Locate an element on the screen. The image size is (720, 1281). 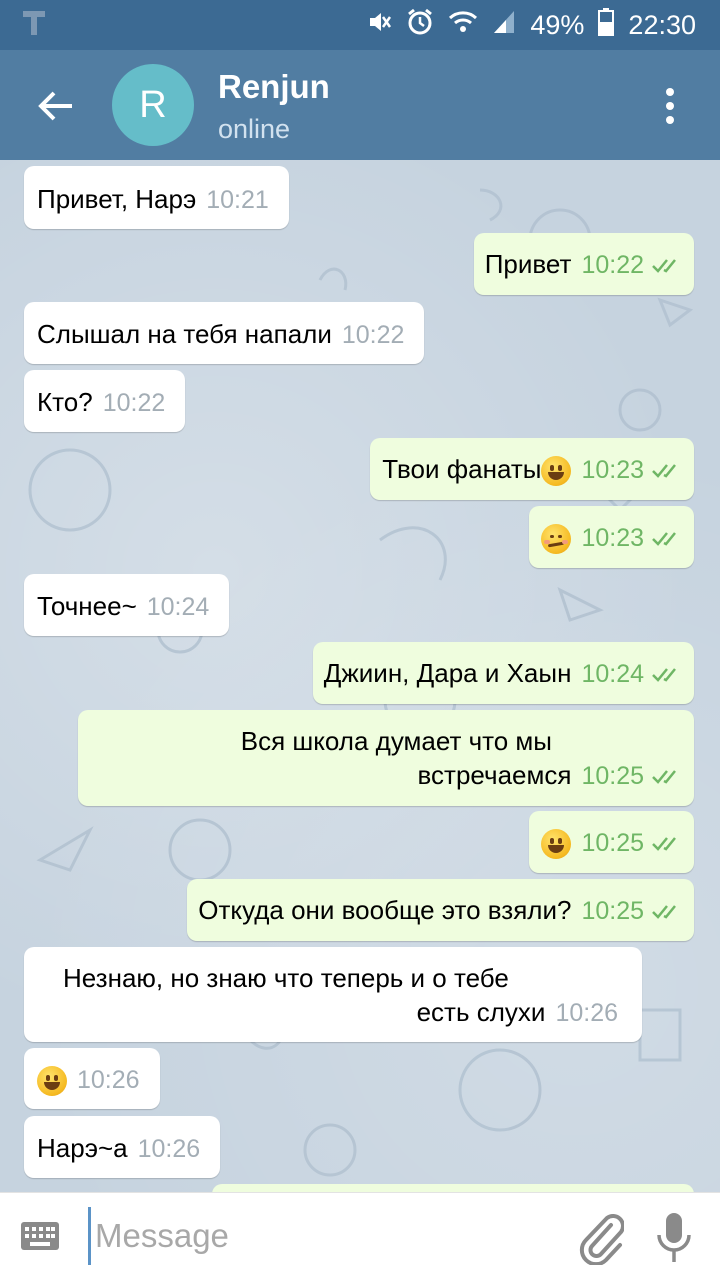
message-bubble-outgoing: 10:25 is located at coordinates (611, 842).